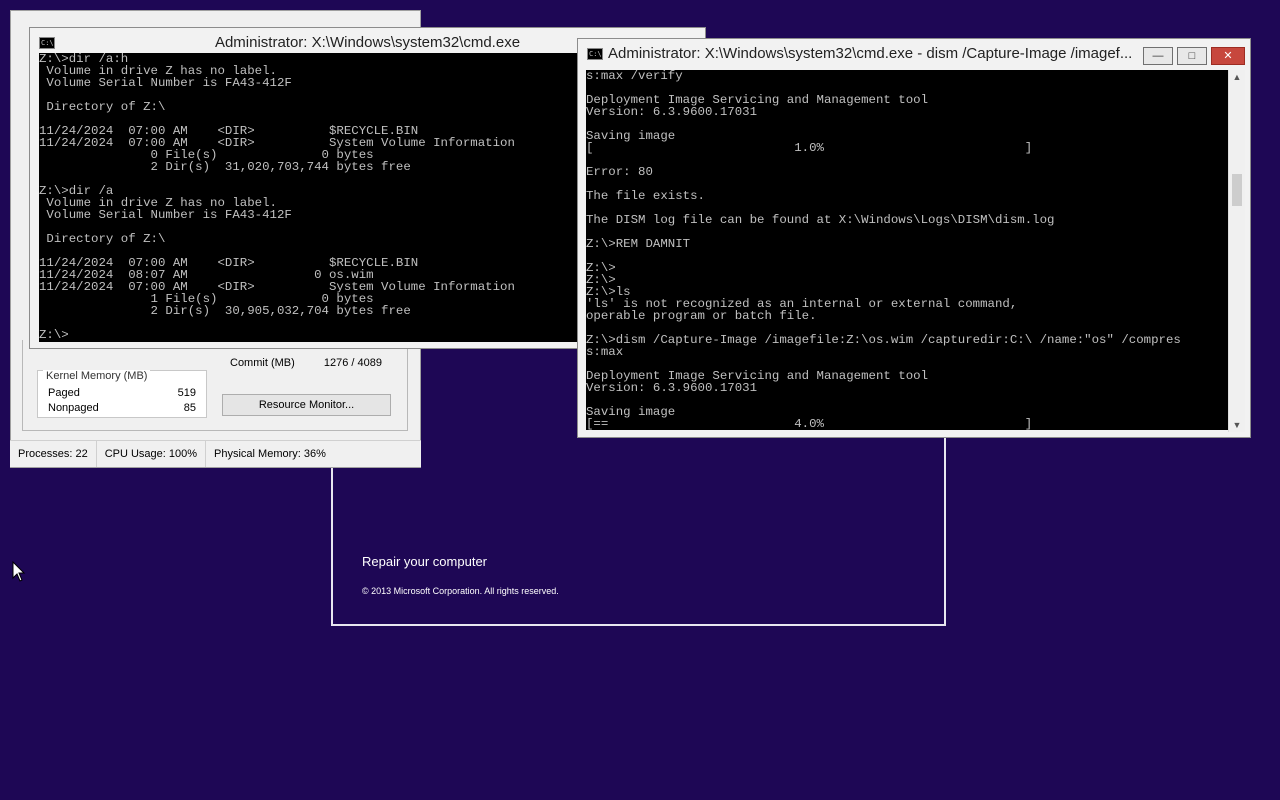 The image size is (1280, 800). I want to click on console-line: Z:\>REM DAMNIT, so click(638, 244).